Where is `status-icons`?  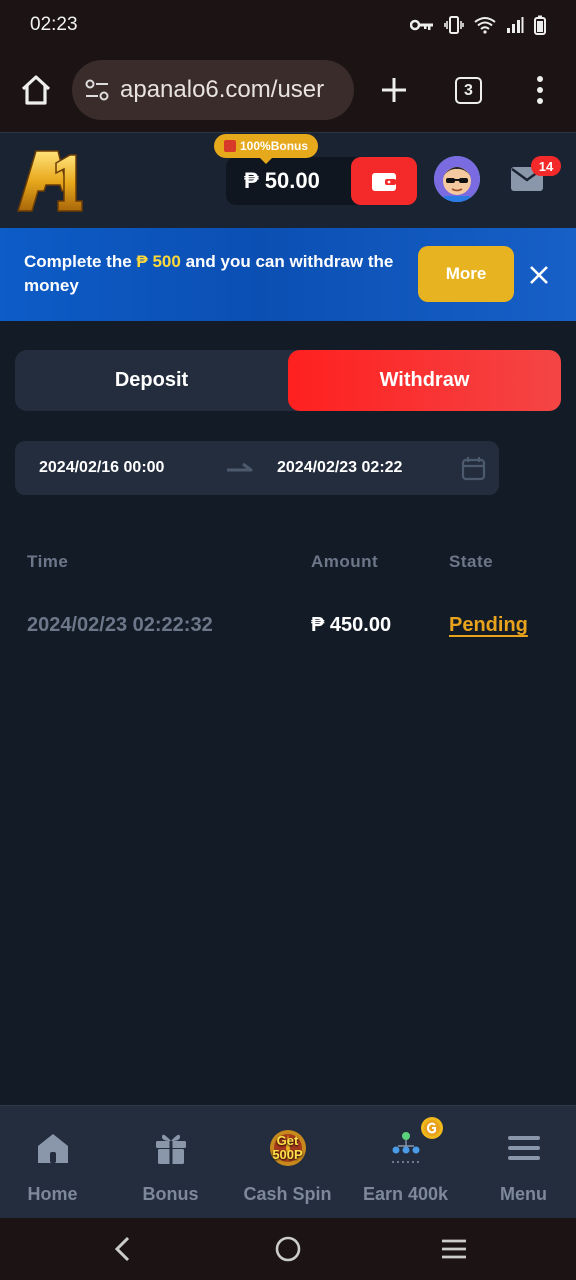
status-icons is located at coordinates (478, 25).